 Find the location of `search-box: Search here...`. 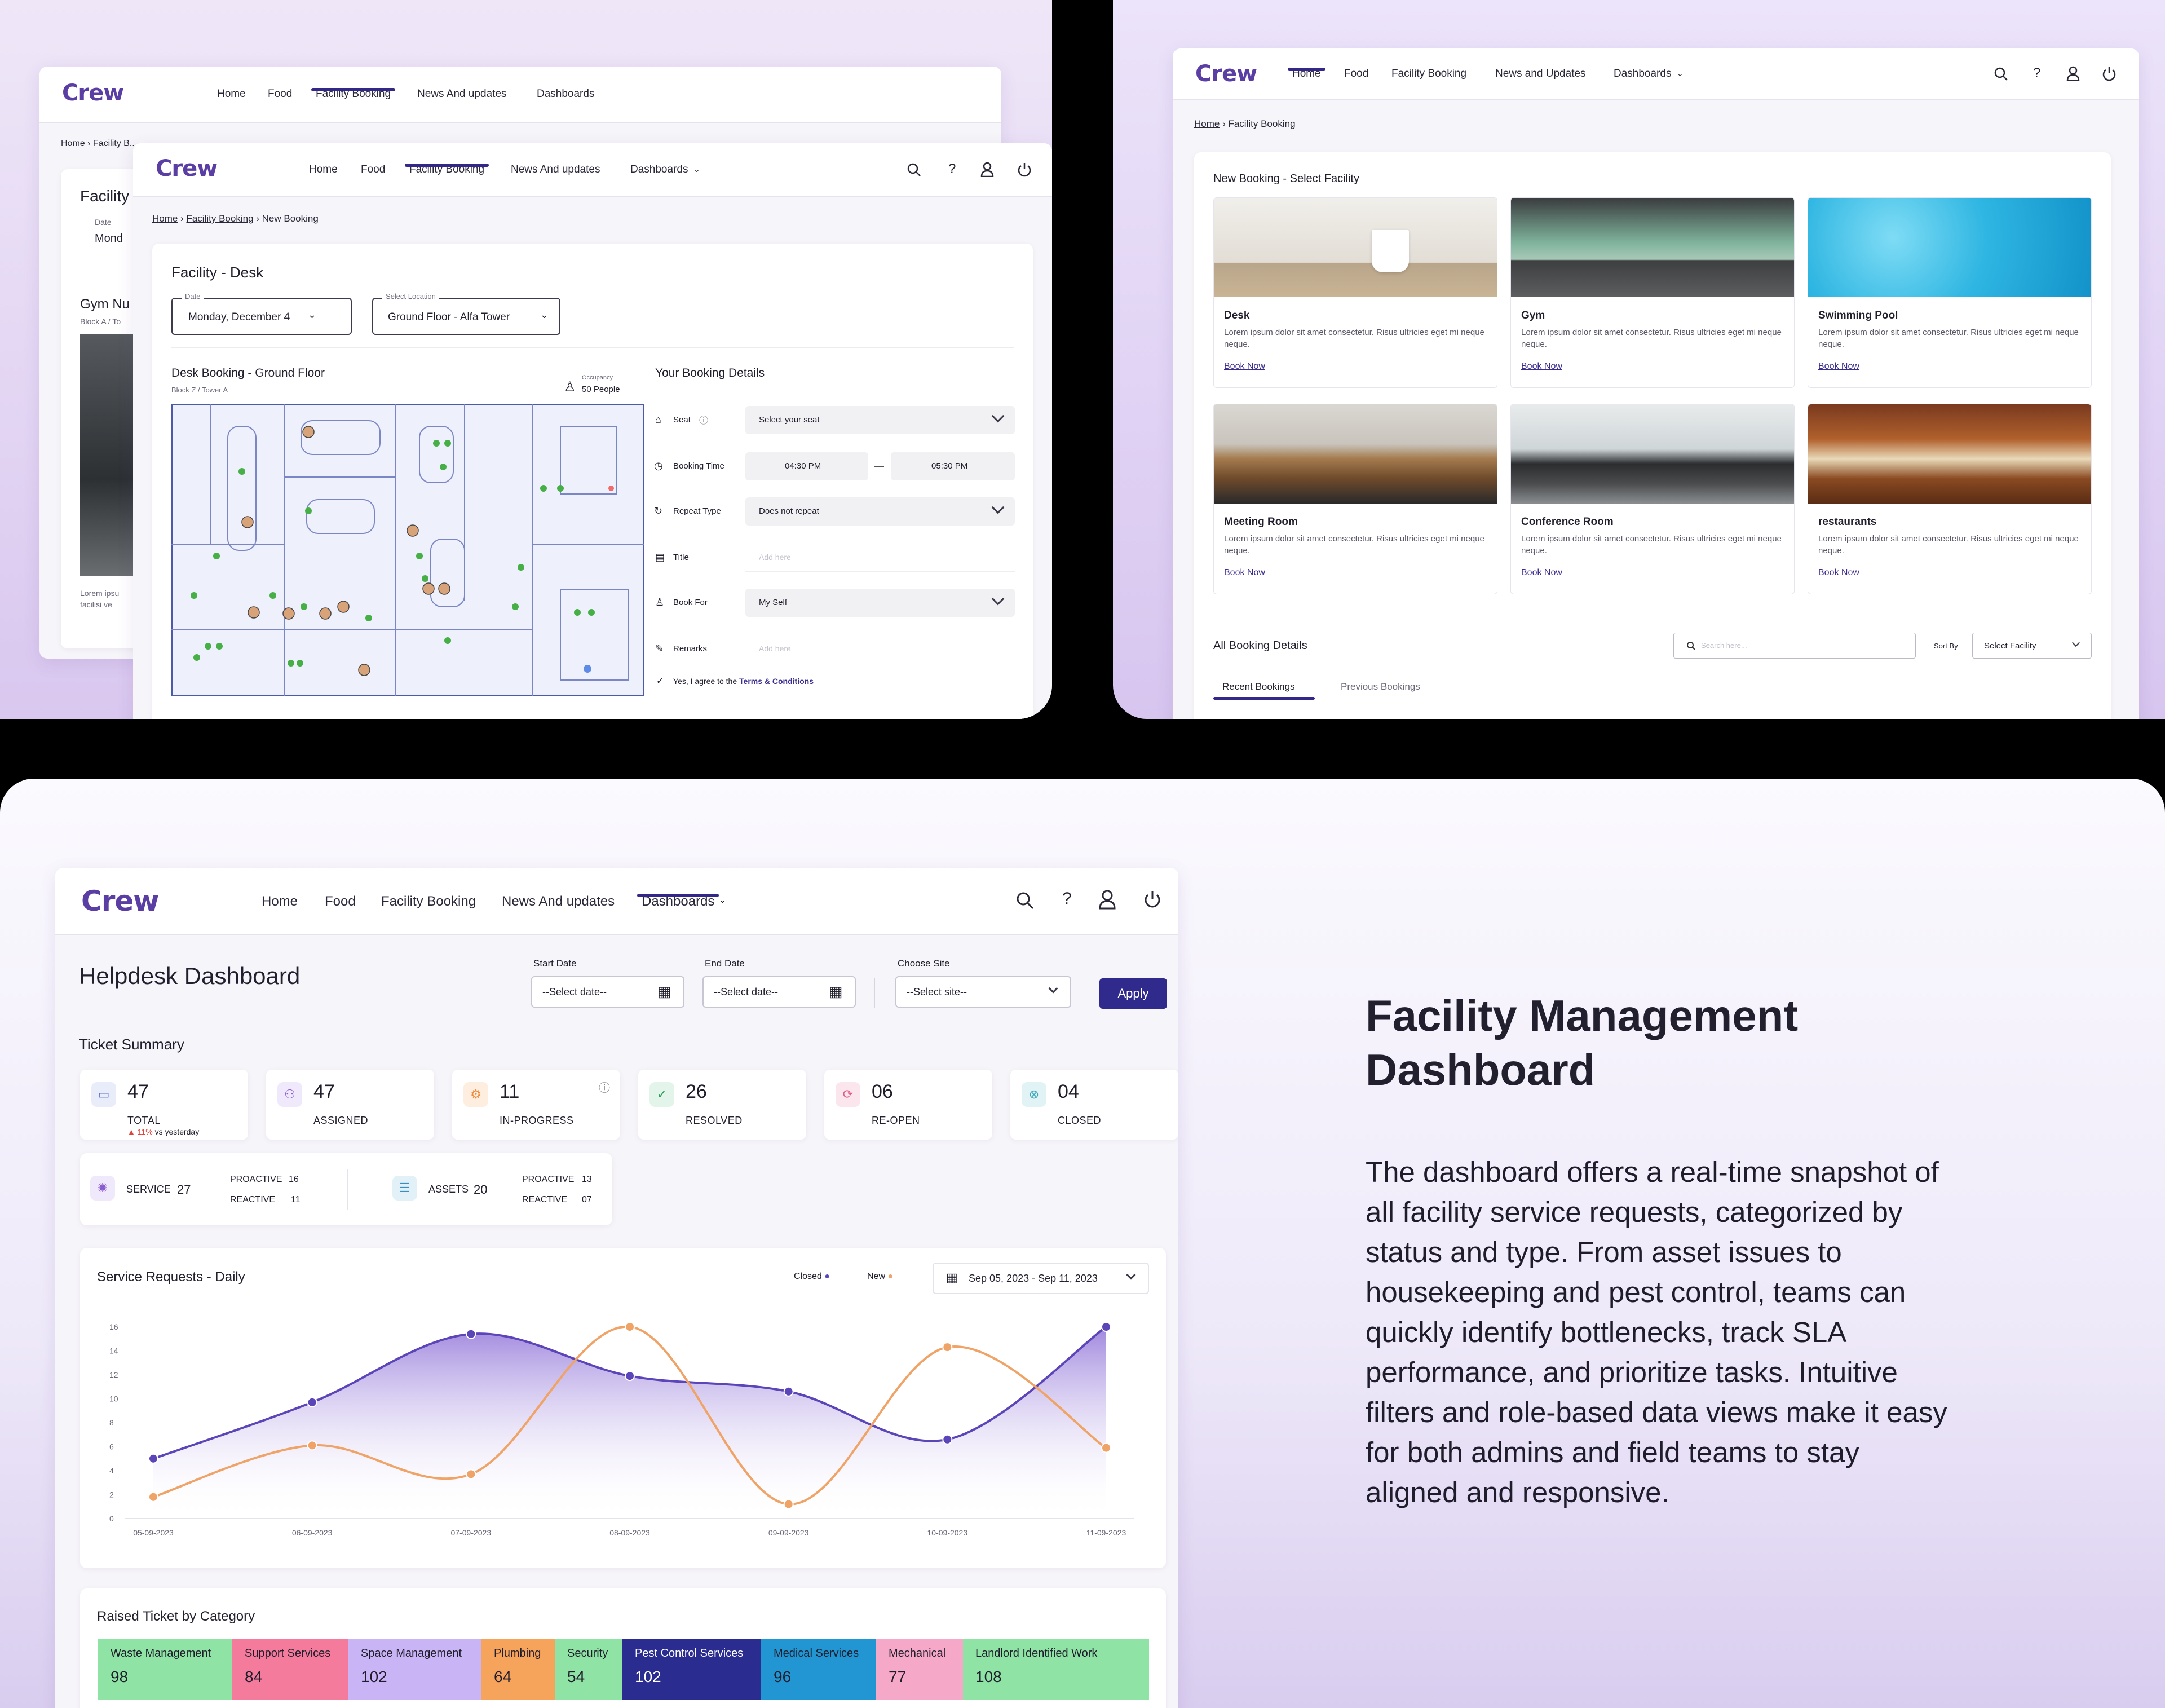

search-box: Search here... is located at coordinates (1795, 646).